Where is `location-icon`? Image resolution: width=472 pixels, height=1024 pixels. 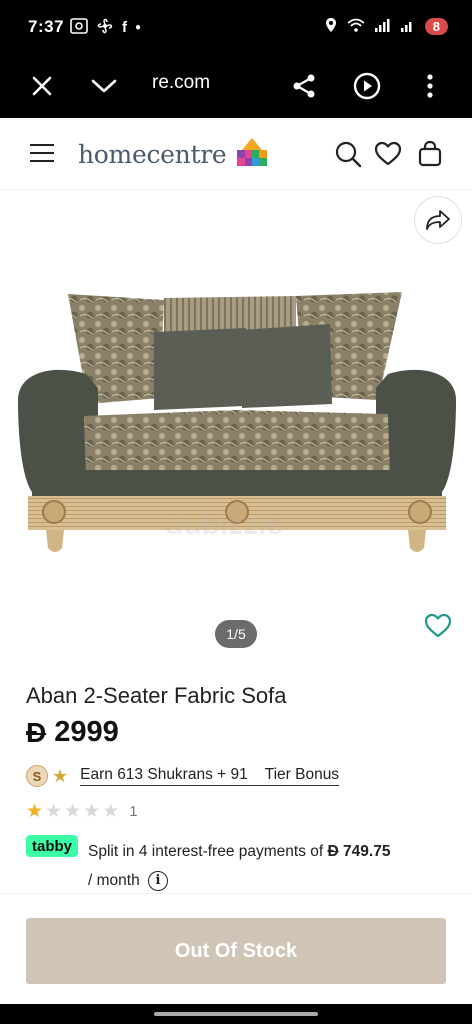
location-icon is located at coordinates (331, 26).